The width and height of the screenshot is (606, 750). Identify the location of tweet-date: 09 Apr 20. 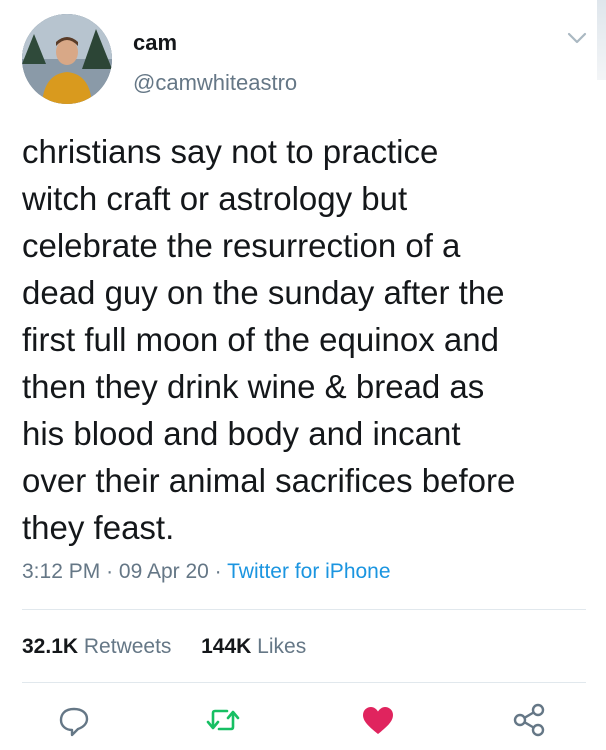
(164, 571).